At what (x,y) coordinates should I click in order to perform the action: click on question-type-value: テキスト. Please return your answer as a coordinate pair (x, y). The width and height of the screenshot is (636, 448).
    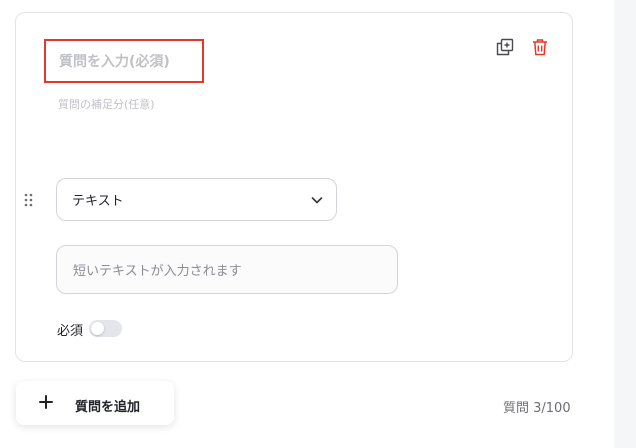
    Looking at the image, I should click on (98, 201).